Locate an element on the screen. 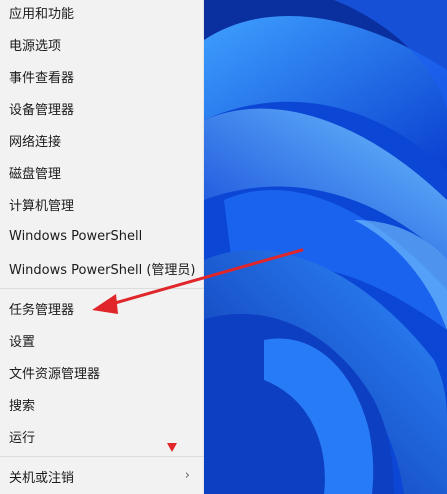 This screenshot has width=447, height=494. menu-item-disk-management: 磁盘管理 is located at coordinates (102, 172).